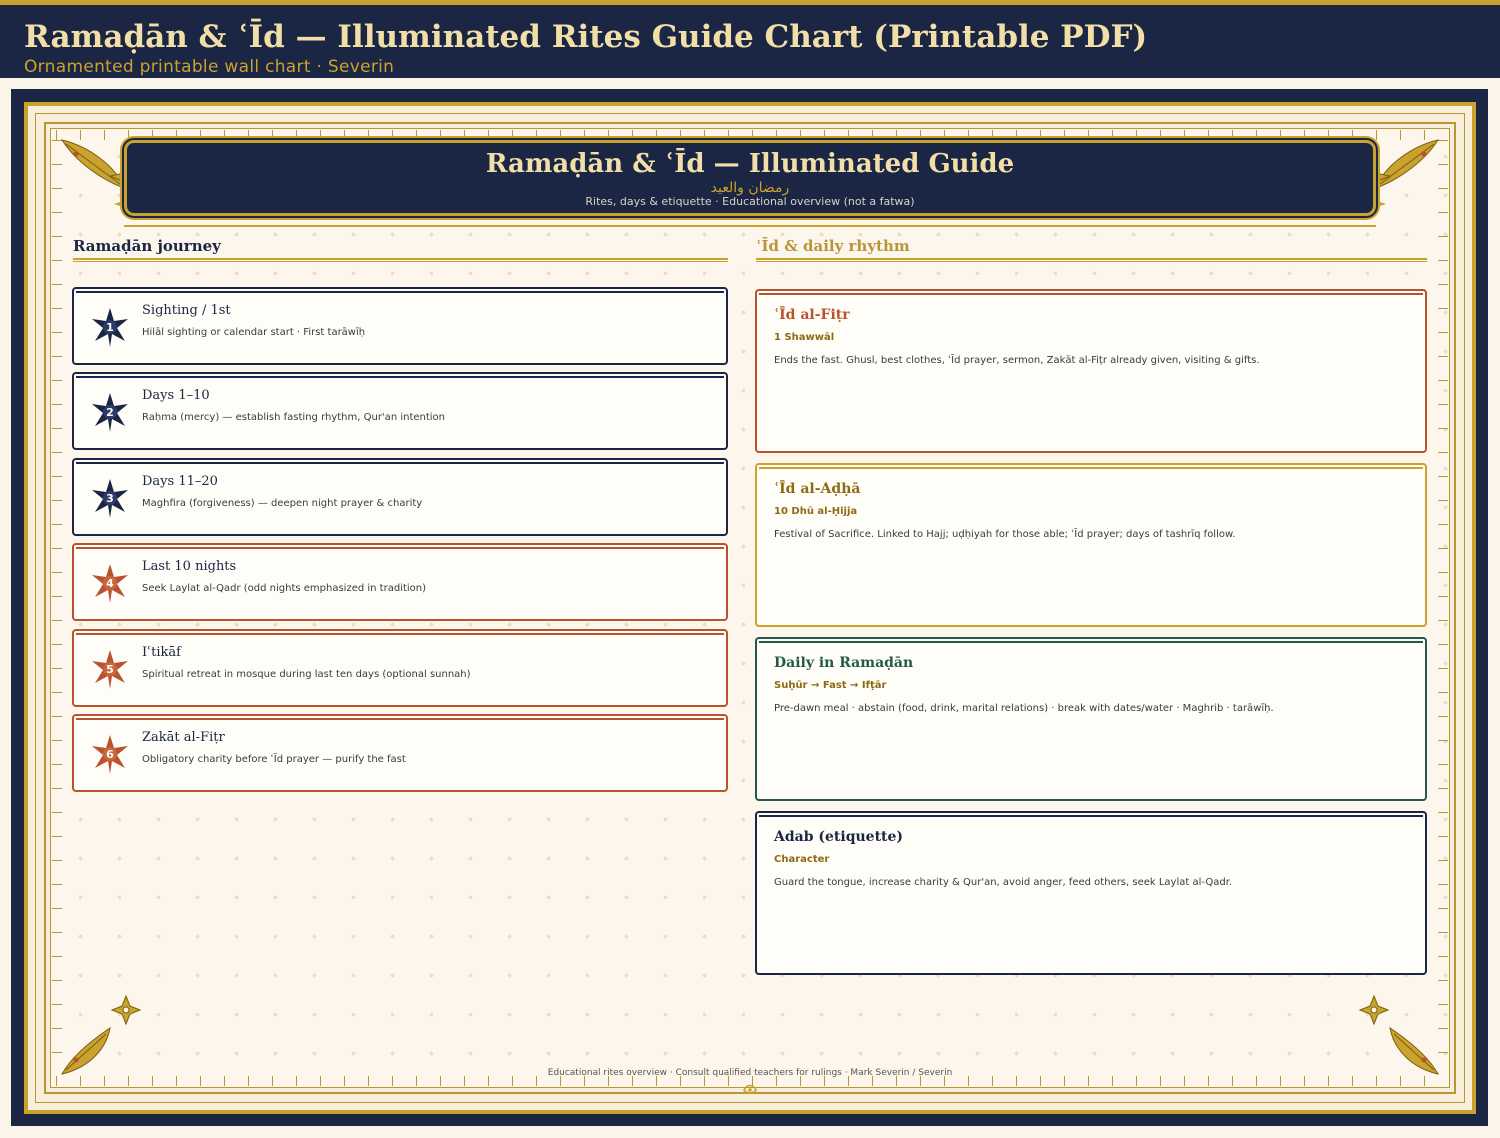  I want to click on step-title: Days 11–20, so click(180, 481).